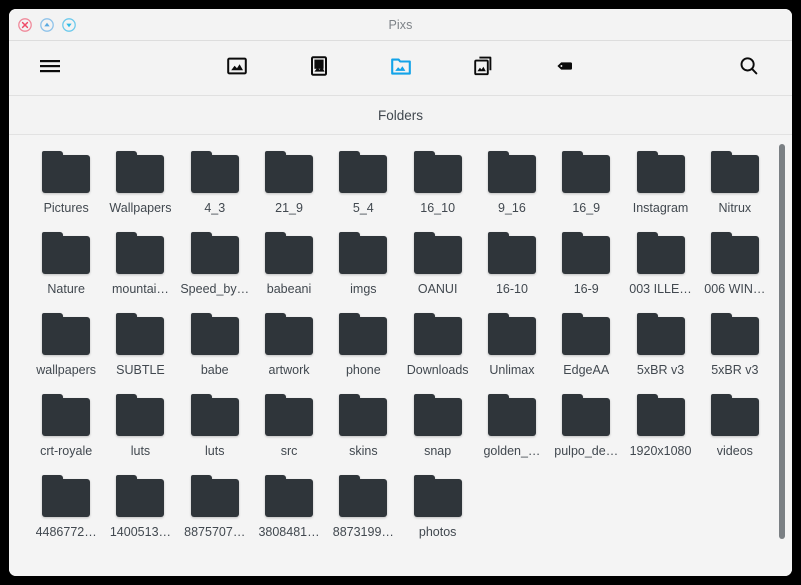 Image resolution: width=801 pixels, height=585 pixels. I want to click on folder-item: babe, so click(215, 345).